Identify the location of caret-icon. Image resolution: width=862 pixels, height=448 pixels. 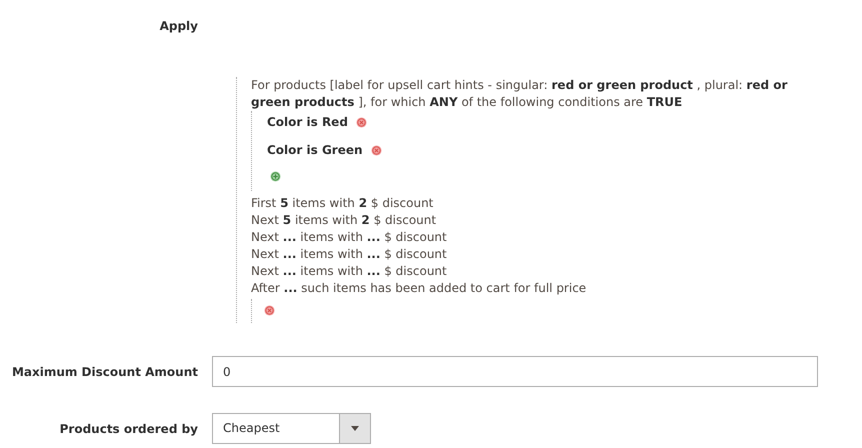
(355, 428).